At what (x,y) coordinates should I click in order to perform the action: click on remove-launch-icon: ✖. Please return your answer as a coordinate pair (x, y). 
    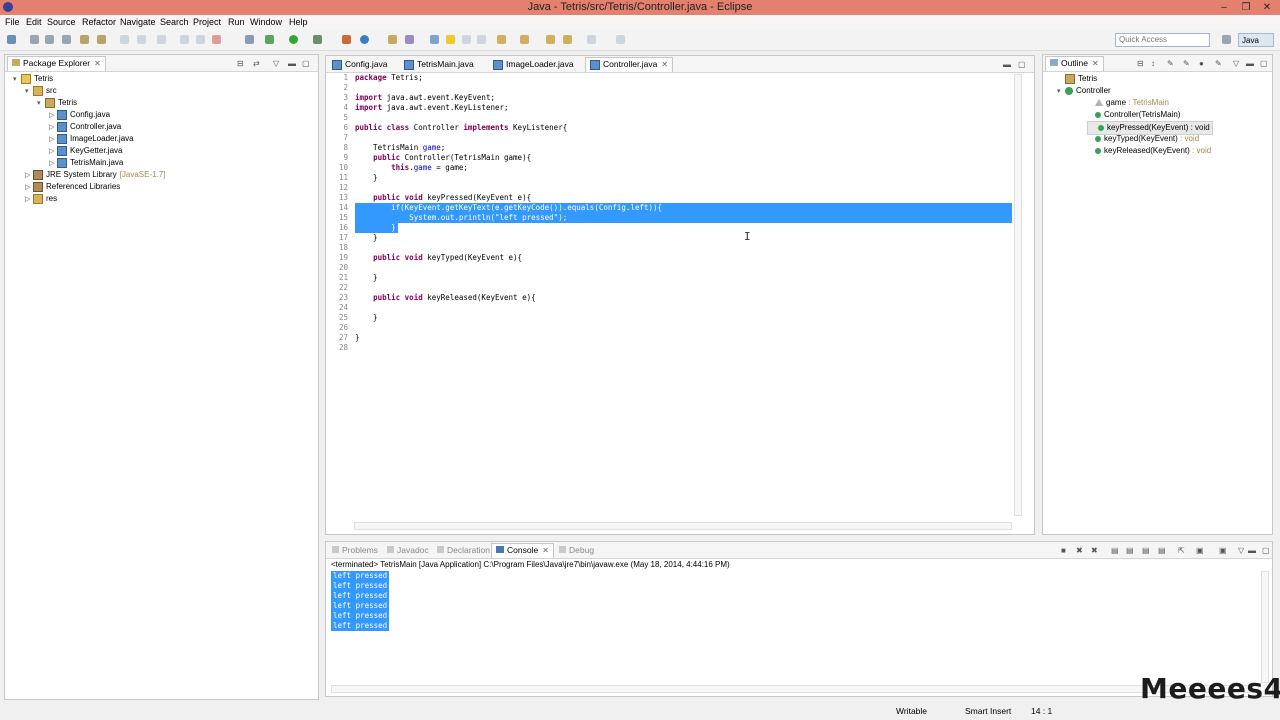
    Looking at the image, I should click on (1079, 550).